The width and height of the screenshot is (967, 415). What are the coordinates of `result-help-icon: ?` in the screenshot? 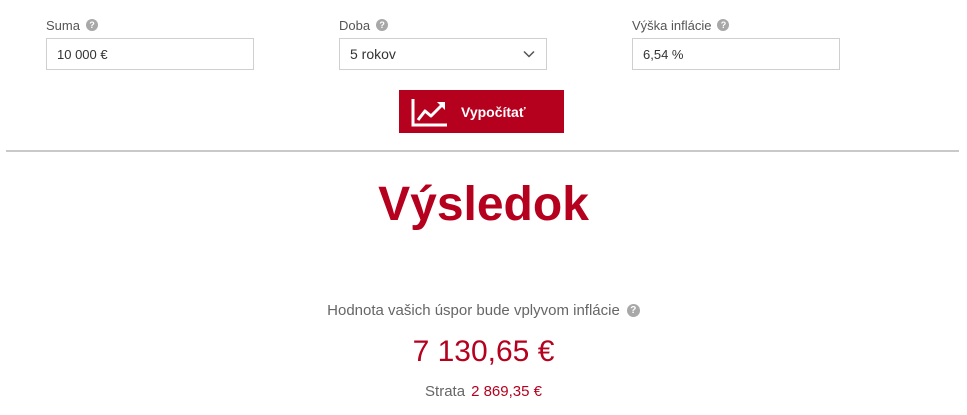 It's located at (633, 310).